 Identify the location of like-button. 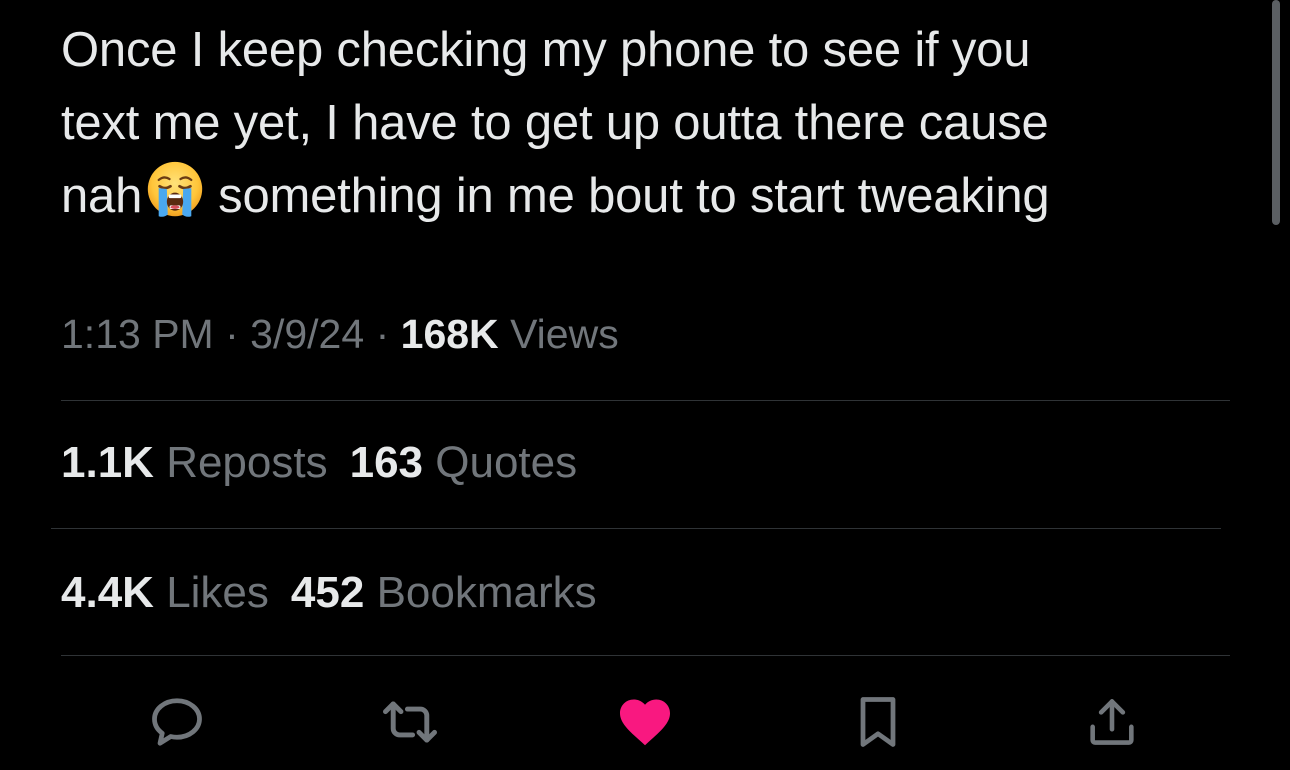
(645, 722).